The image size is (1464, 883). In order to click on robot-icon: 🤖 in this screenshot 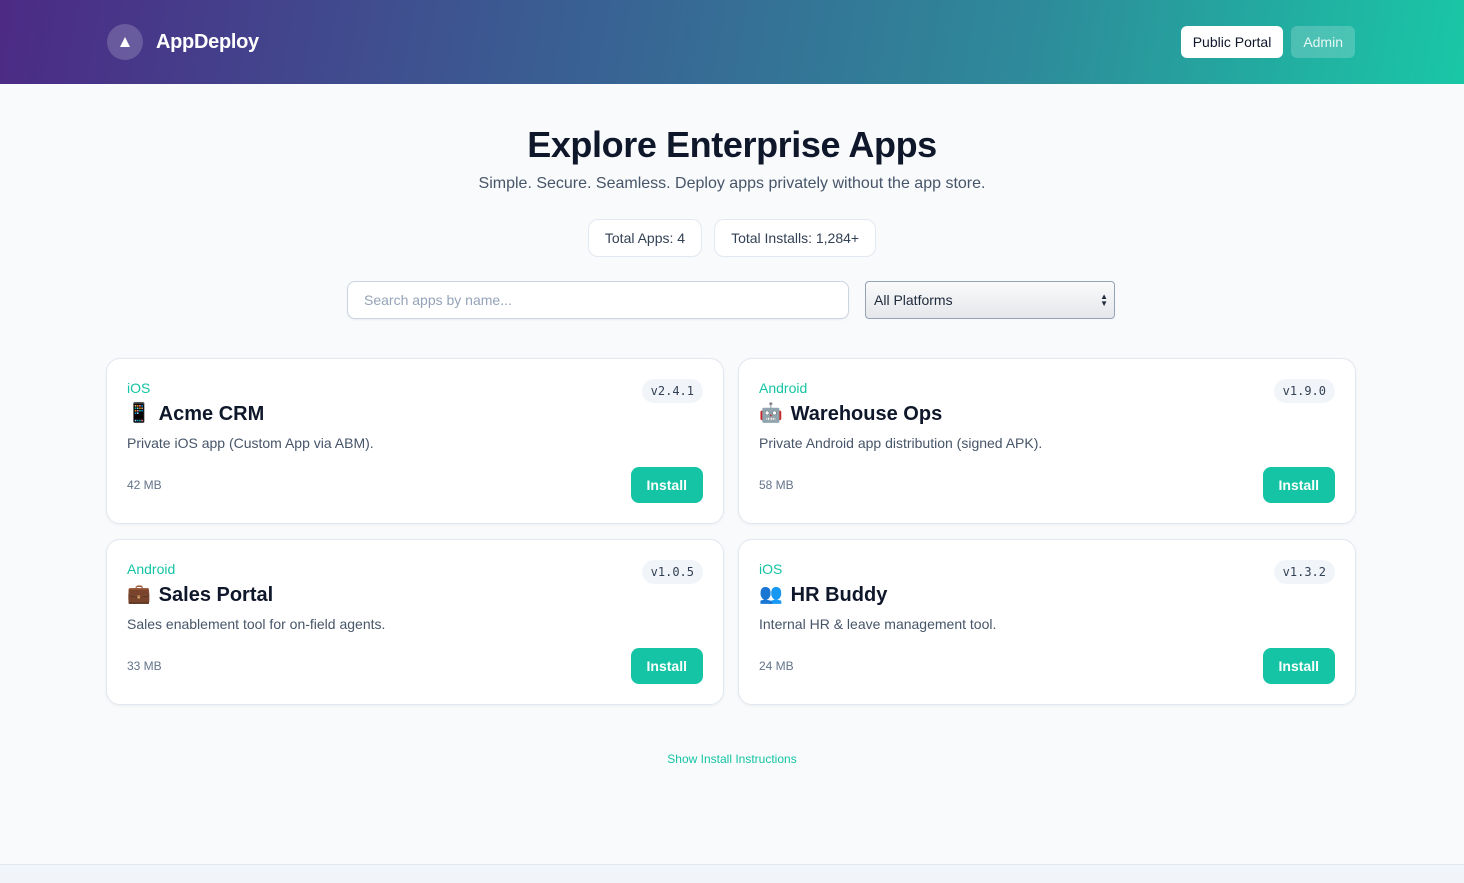, I will do `click(771, 413)`.